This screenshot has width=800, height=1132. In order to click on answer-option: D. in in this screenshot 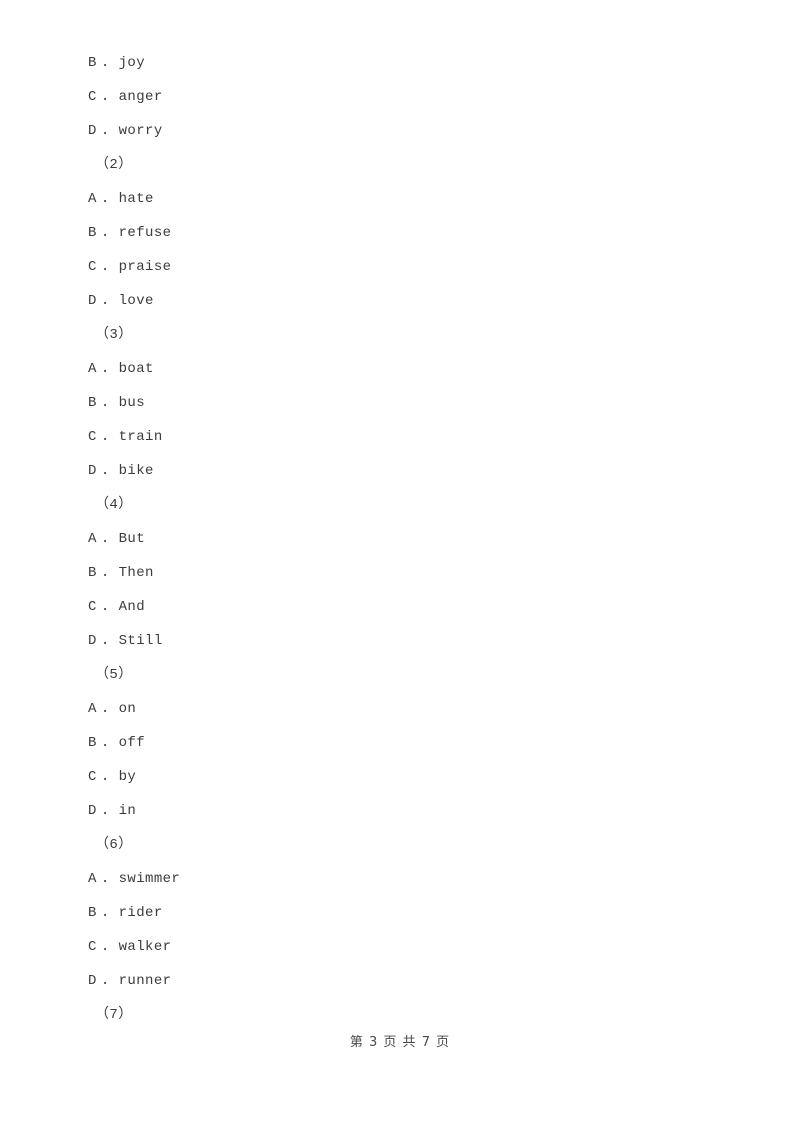, I will do `click(398, 811)`.